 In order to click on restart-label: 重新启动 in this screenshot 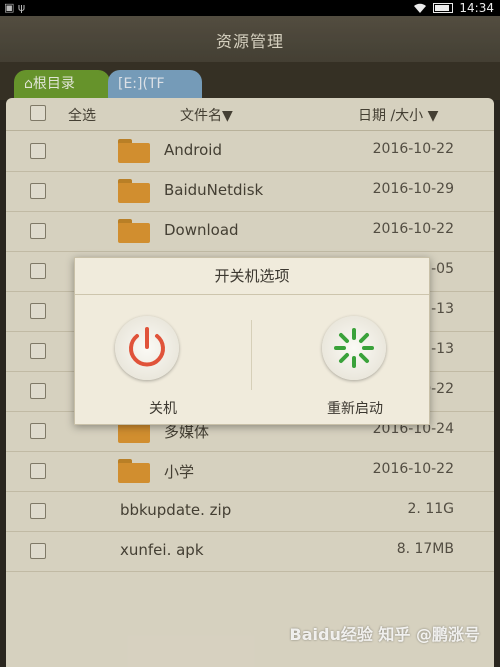, I will do `click(355, 409)`.